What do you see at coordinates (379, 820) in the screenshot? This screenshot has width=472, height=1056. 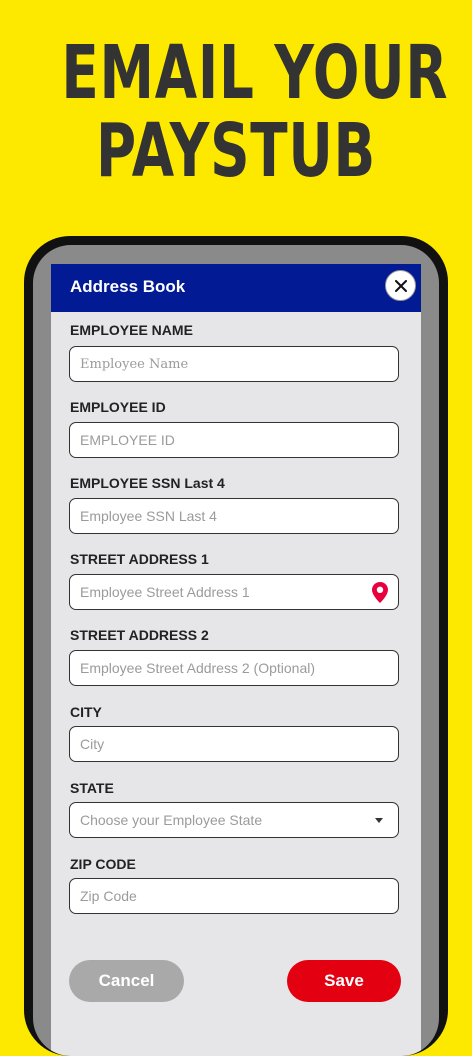 I see `chevron-down-icon` at bounding box center [379, 820].